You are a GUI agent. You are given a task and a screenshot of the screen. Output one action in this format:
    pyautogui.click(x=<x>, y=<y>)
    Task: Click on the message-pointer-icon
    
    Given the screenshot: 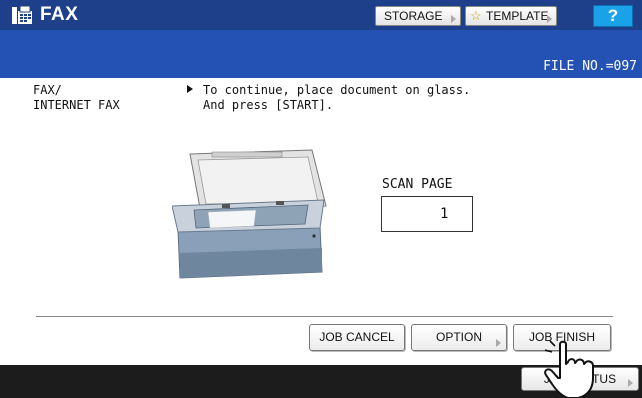 What is the action you would take?
    pyautogui.click(x=190, y=89)
    